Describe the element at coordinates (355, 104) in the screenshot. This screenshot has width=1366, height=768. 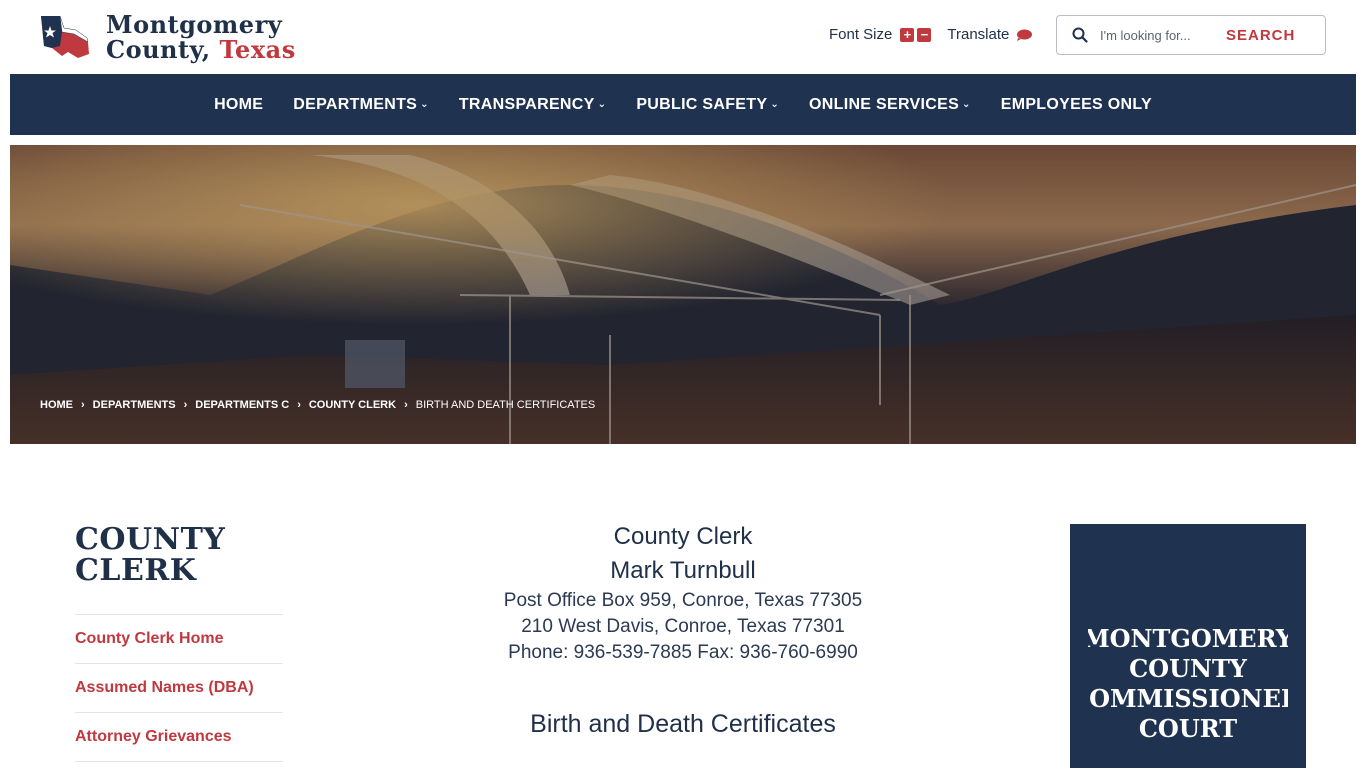
I see `nav-label: DEPARTMENTS` at that location.